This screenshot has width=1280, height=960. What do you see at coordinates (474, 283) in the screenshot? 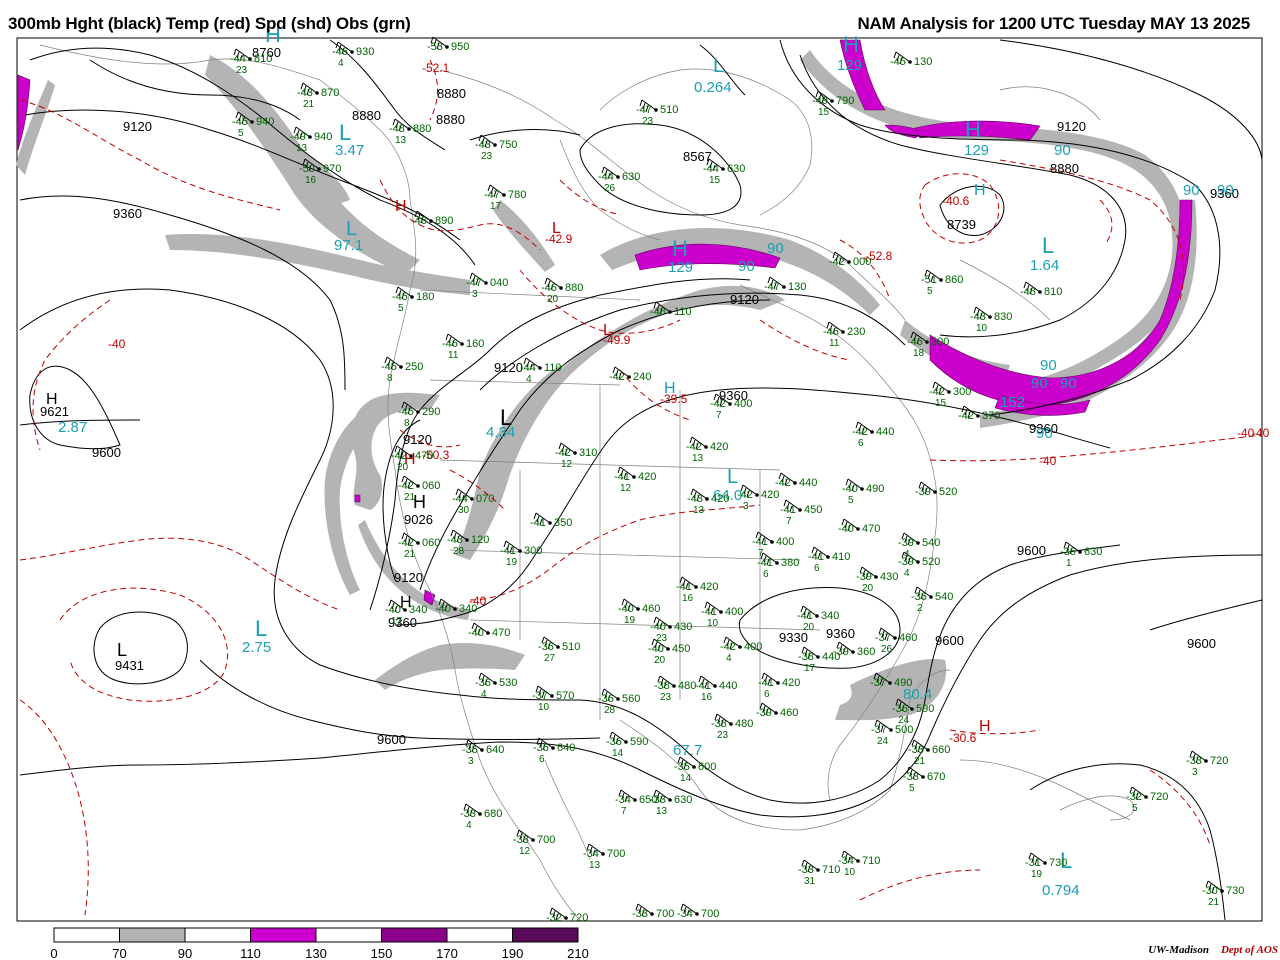
I see `ob-temp: -47` at bounding box center [474, 283].